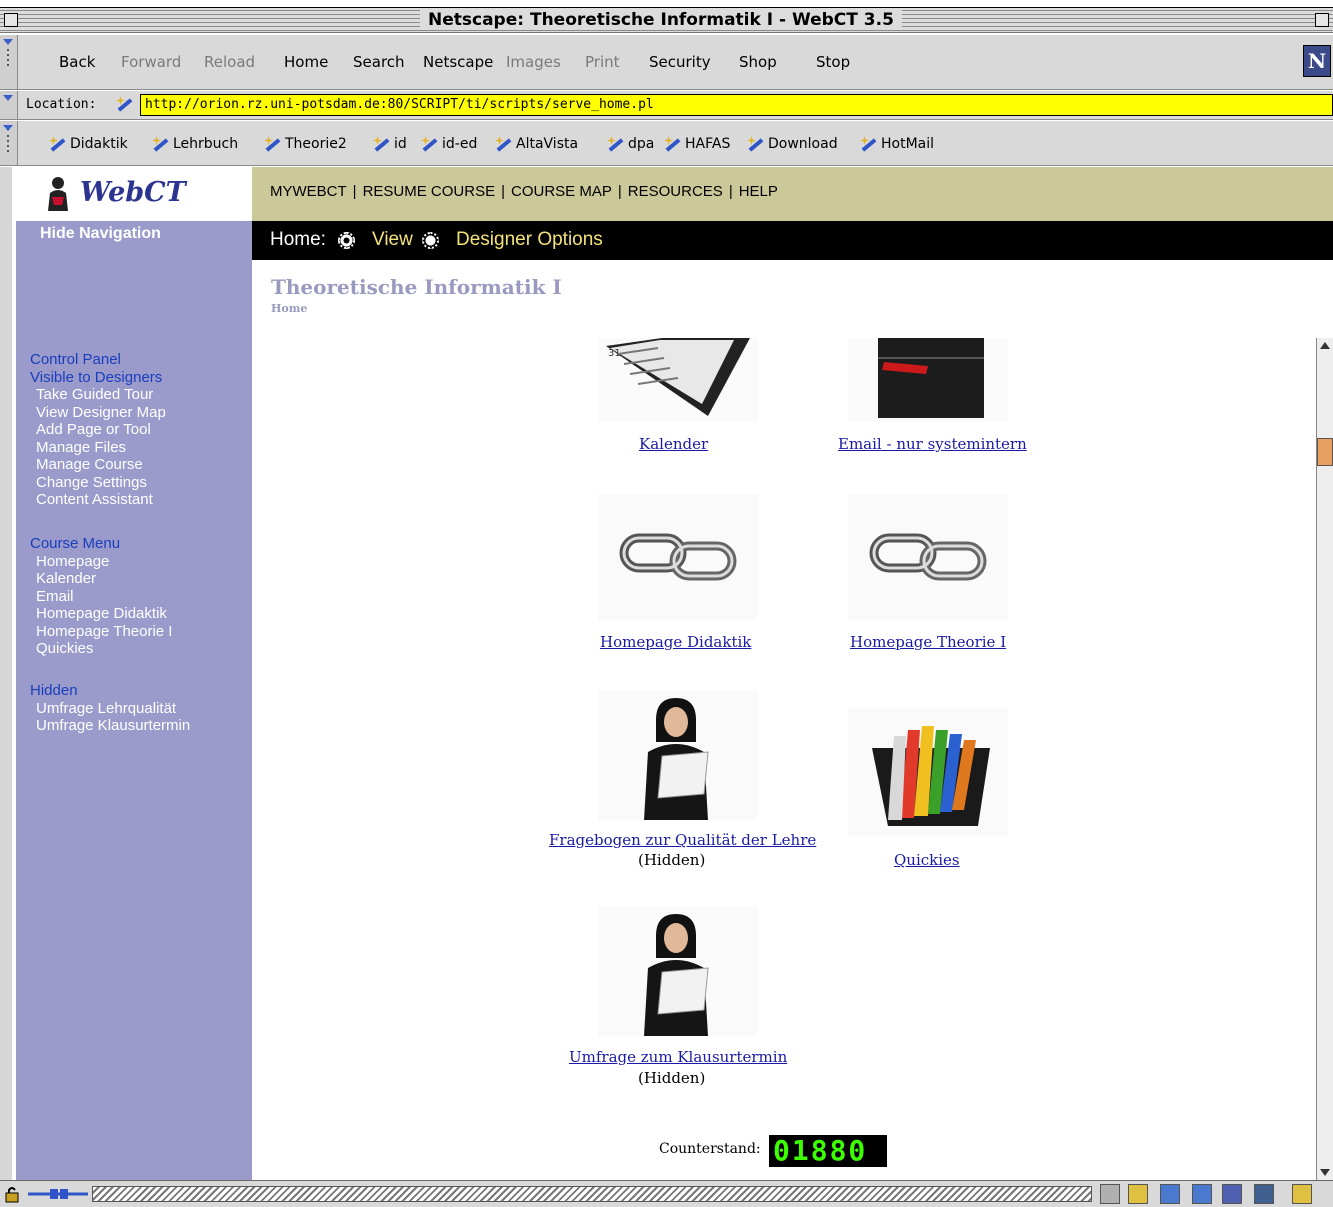  Describe the element at coordinates (66, 579) in the screenshot. I see `sidebar-item-kalender: Kalender` at that location.